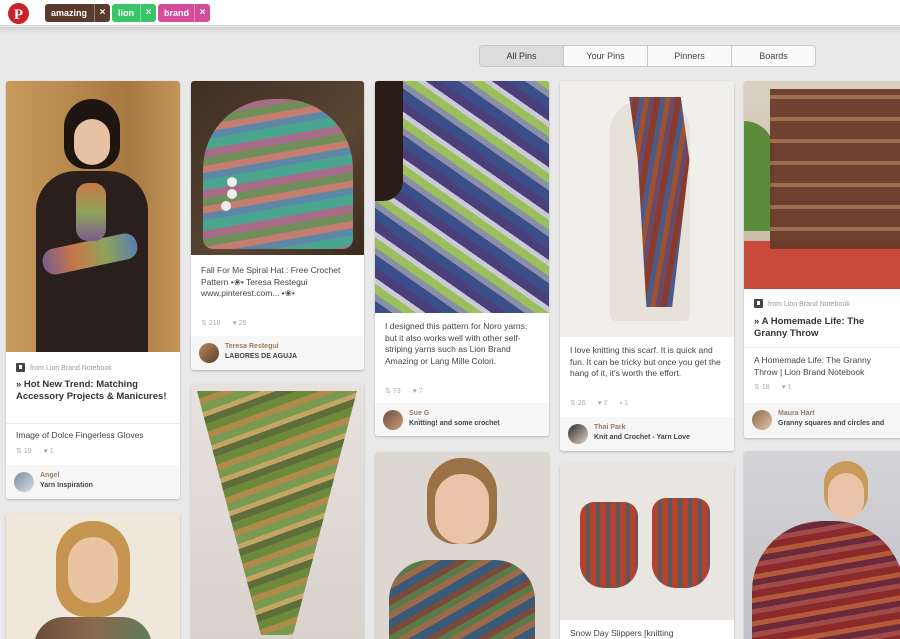 The image size is (900, 639). Describe the element at coordinates (419, 413) in the screenshot. I see `pinner-name: Sue G` at that location.